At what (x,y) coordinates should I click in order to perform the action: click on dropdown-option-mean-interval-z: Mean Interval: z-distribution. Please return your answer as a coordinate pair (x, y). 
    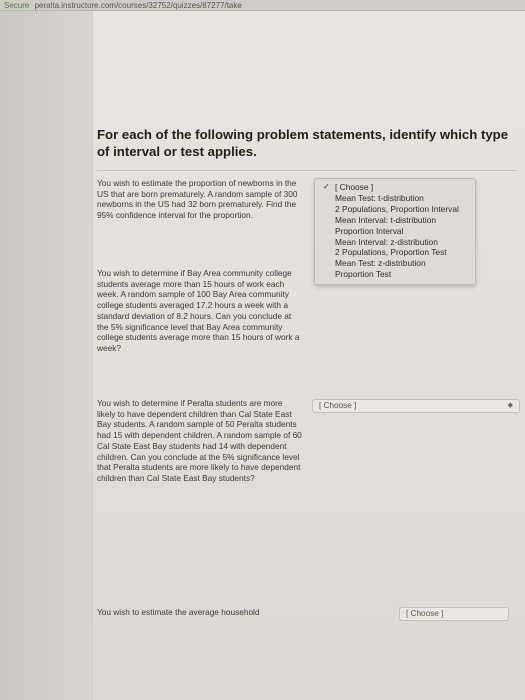
    Looking at the image, I should click on (395, 242).